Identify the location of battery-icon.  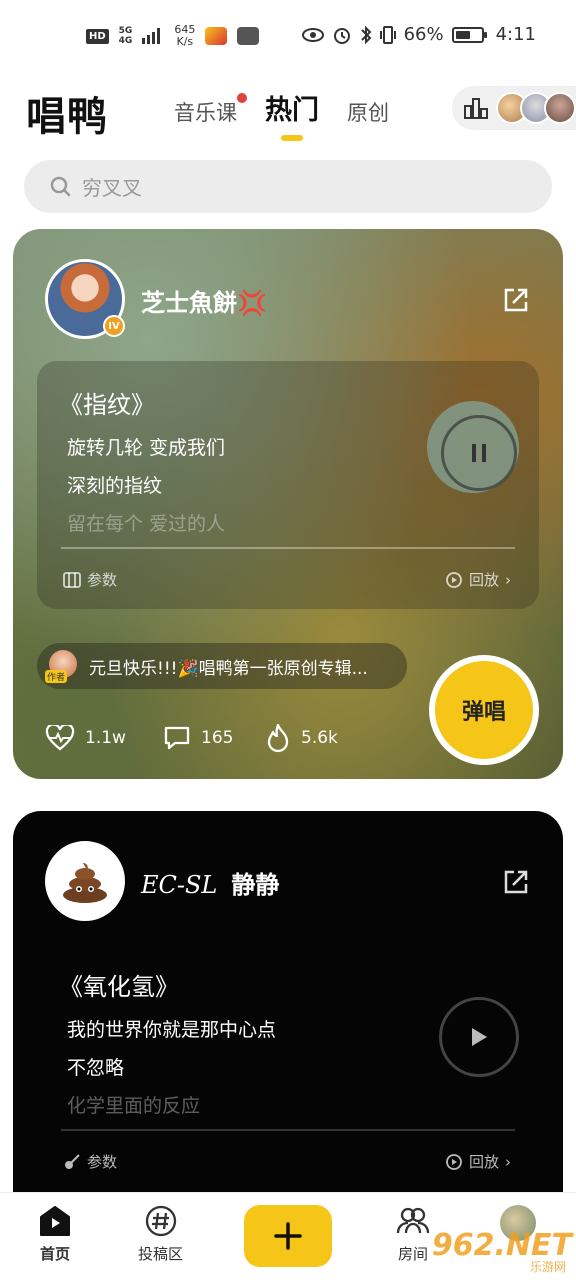
(469, 34).